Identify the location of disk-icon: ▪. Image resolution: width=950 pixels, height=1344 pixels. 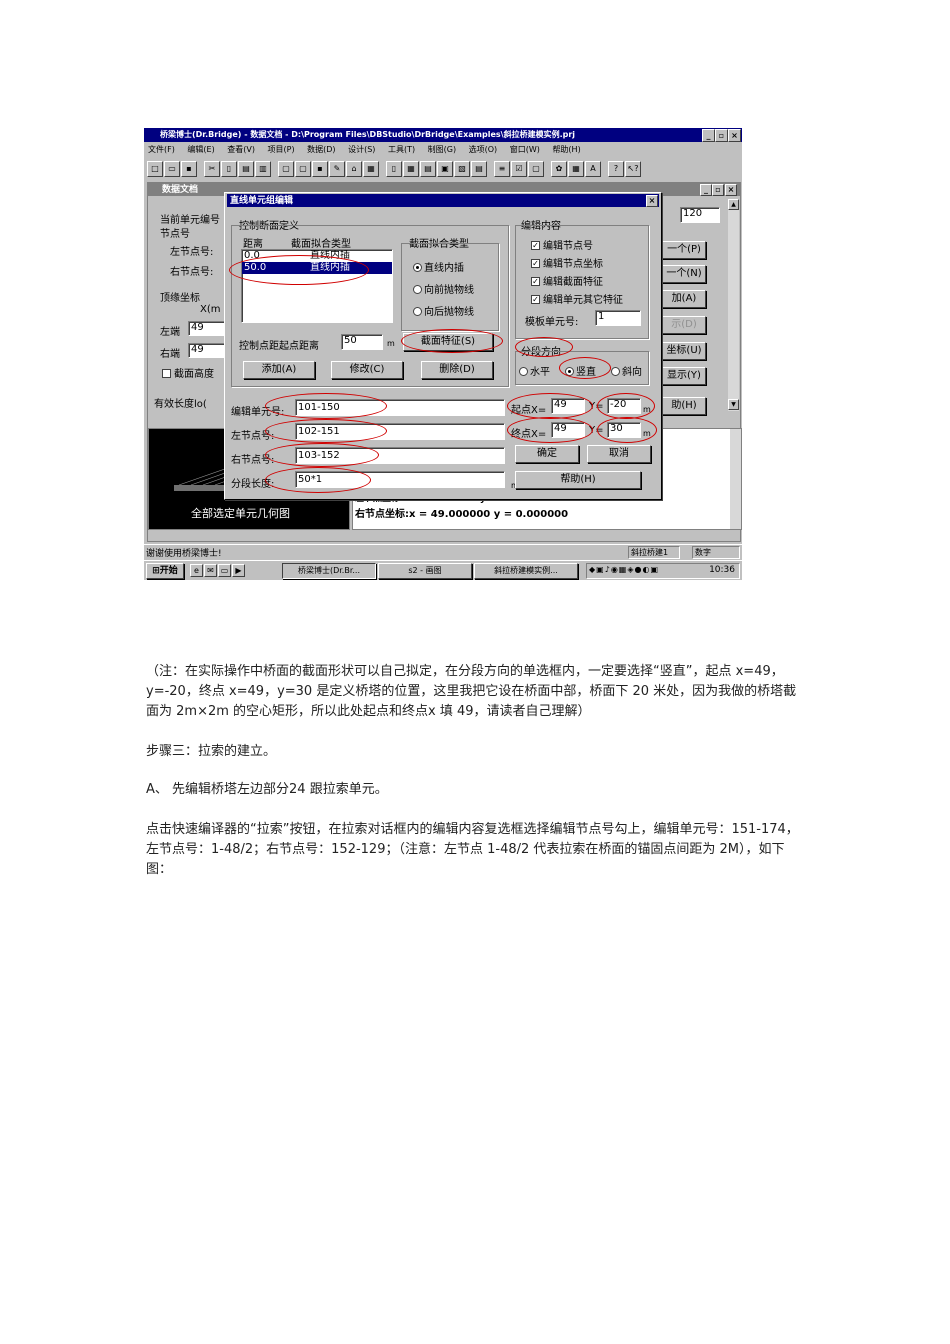
(320, 169).